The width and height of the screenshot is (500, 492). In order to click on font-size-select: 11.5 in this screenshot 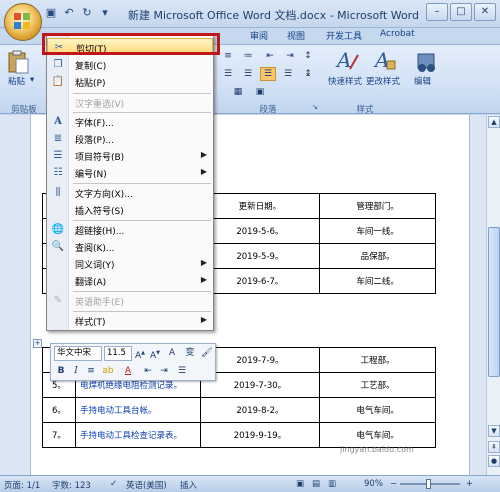, I will do `click(118, 353)`.